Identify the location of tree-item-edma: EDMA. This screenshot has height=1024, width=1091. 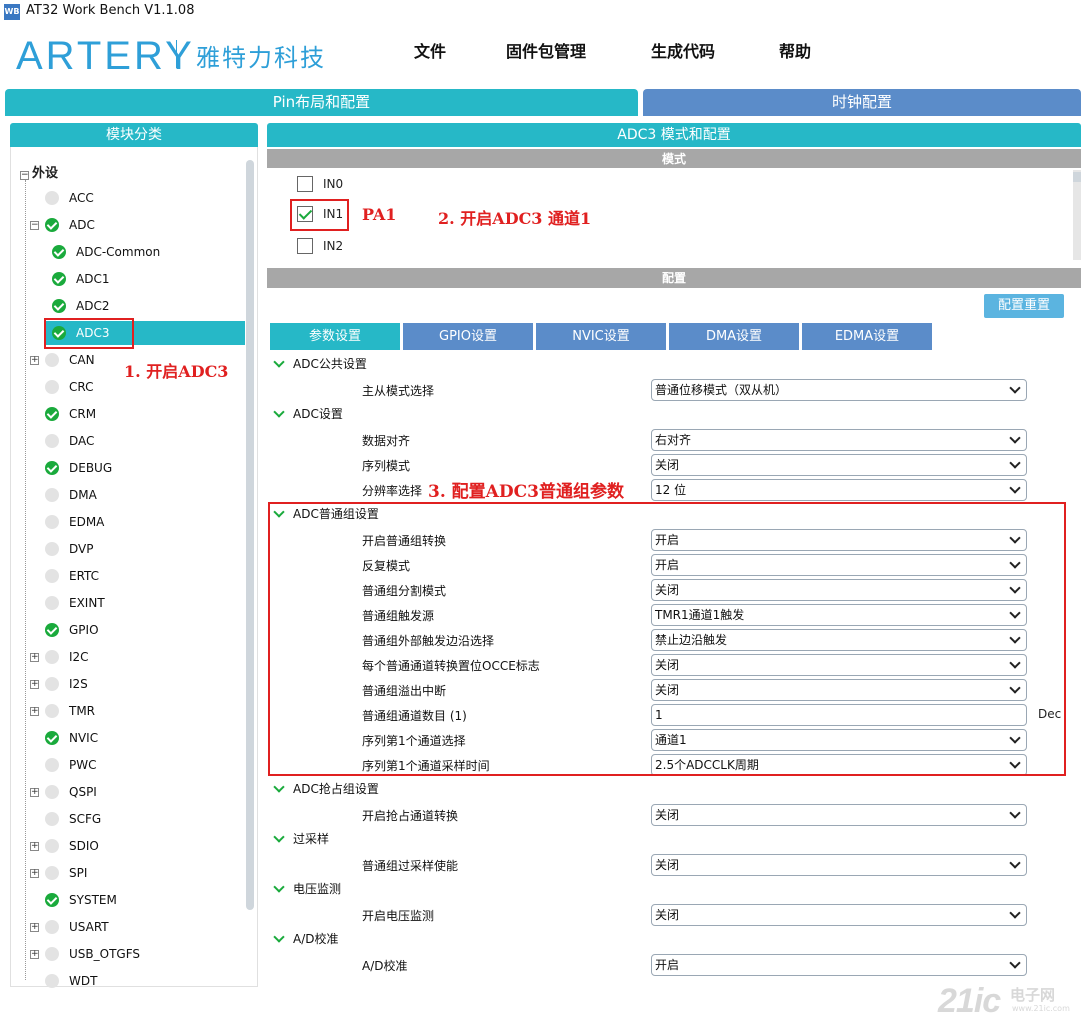
(67, 522).